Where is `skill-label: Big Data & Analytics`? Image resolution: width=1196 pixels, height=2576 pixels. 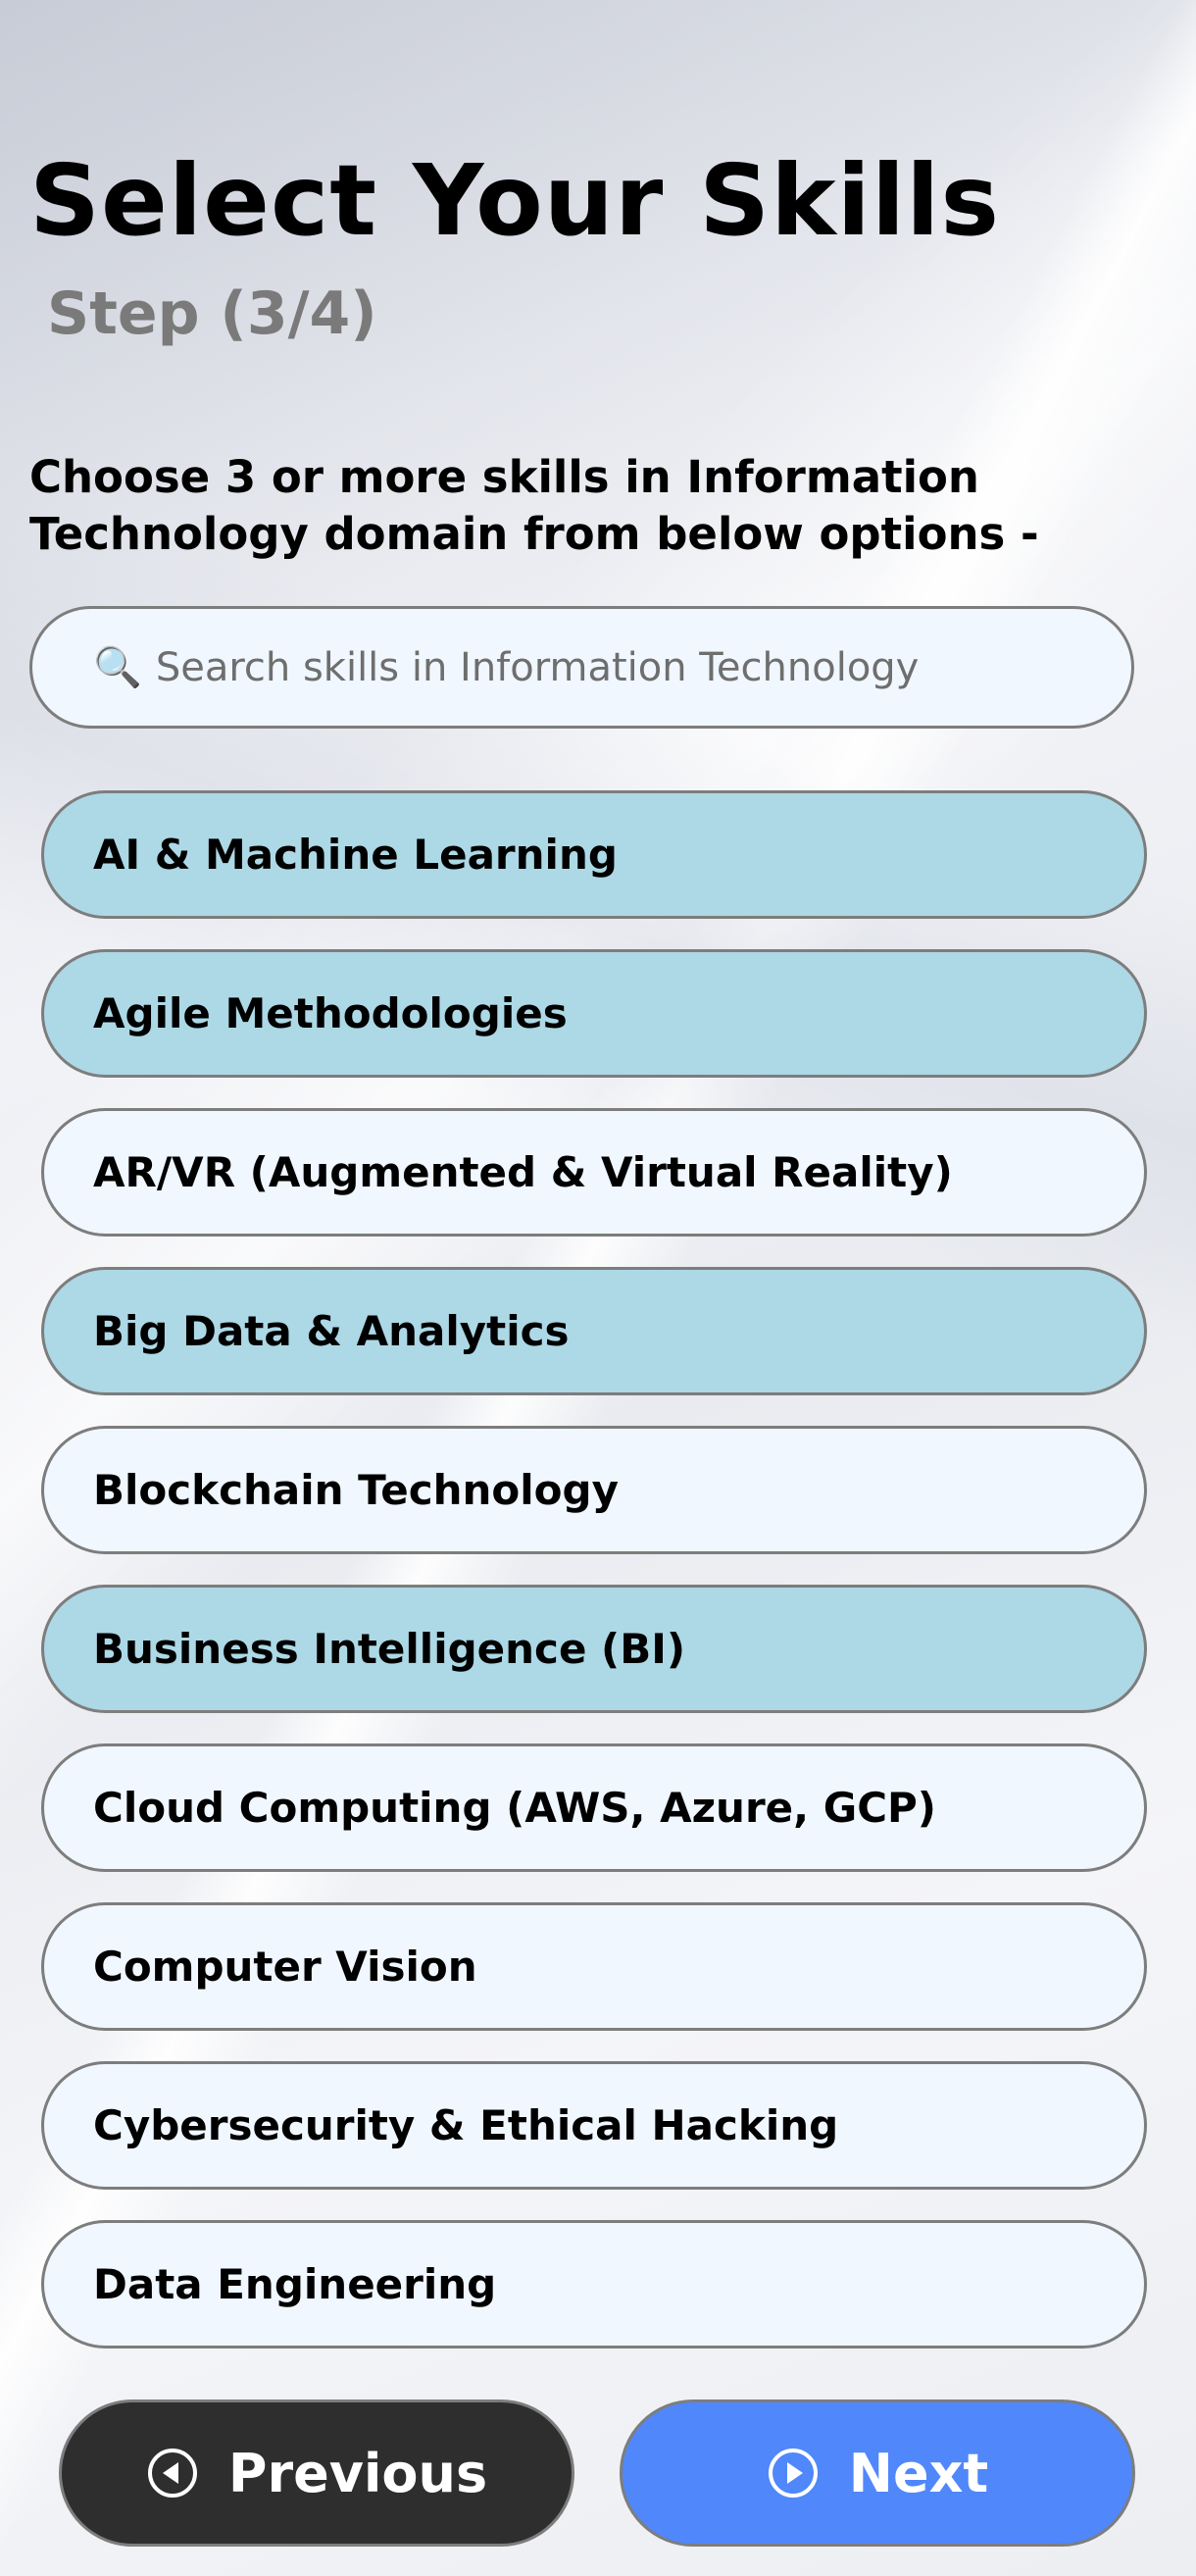 skill-label: Big Data & Analytics is located at coordinates (331, 1331).